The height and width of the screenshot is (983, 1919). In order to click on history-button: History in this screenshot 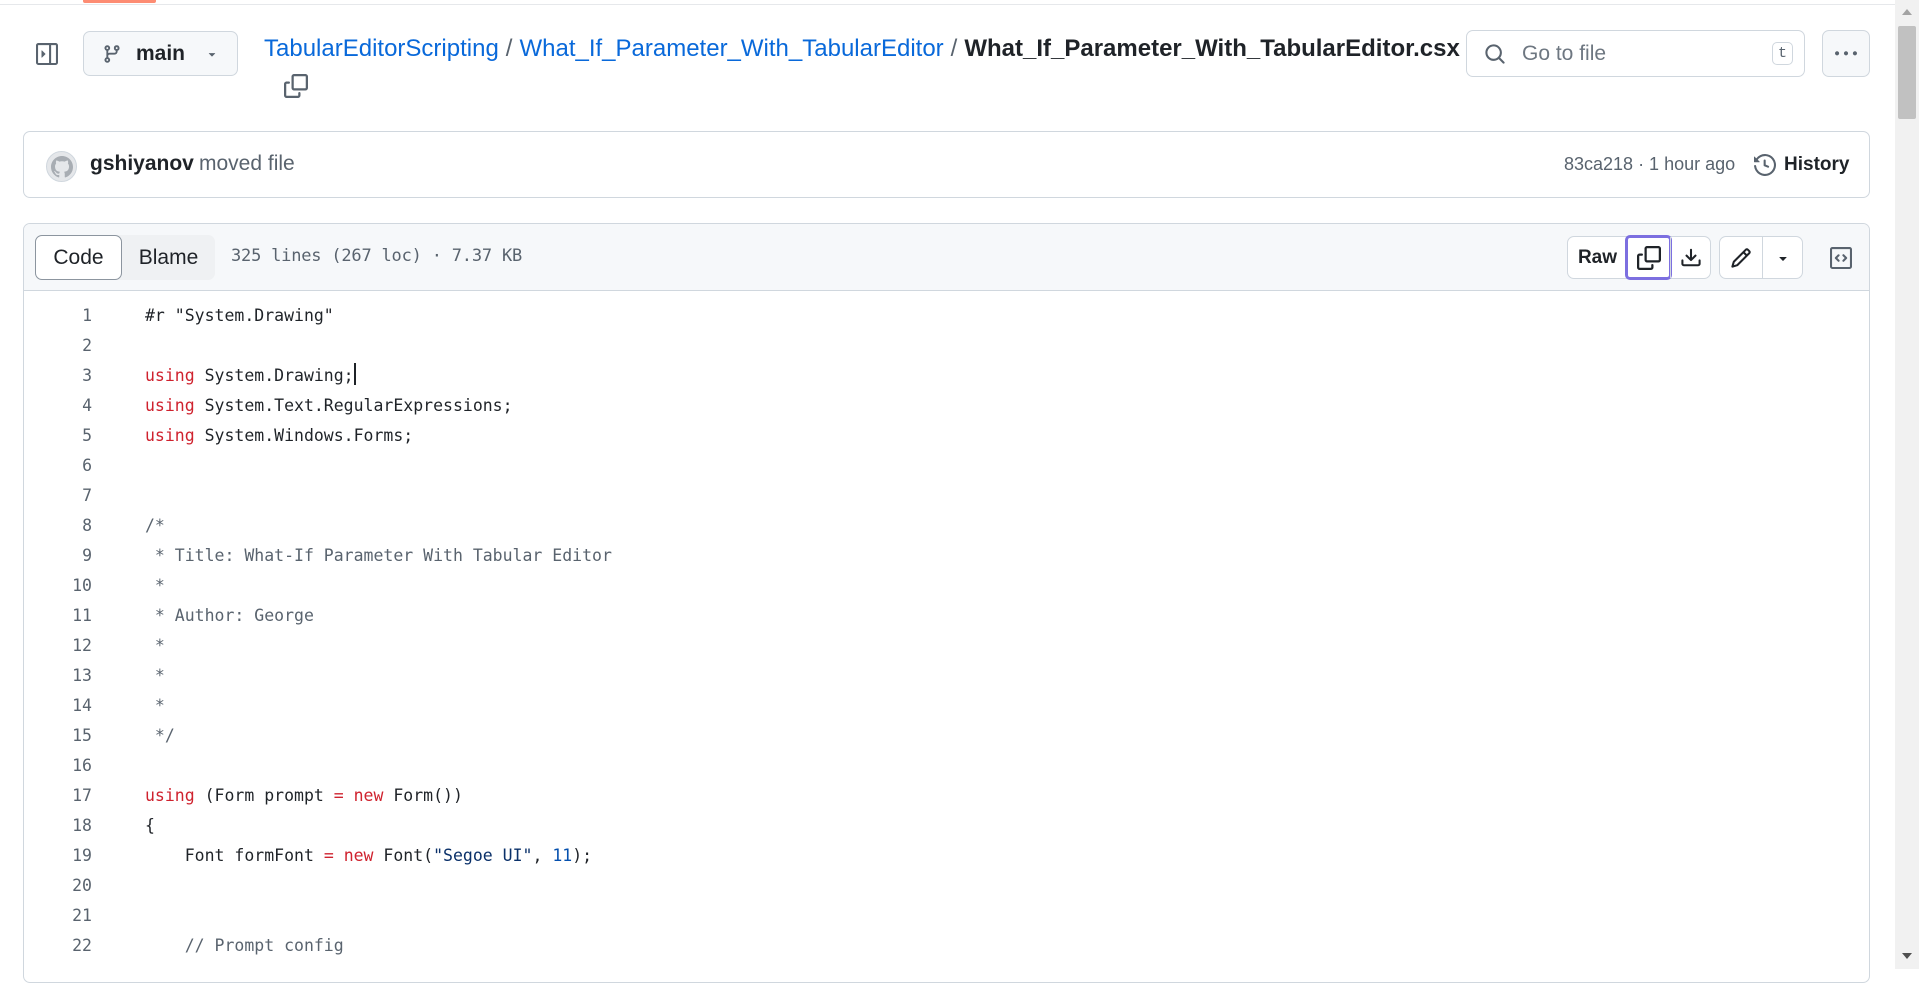, I will do `click(1801, 165)`.